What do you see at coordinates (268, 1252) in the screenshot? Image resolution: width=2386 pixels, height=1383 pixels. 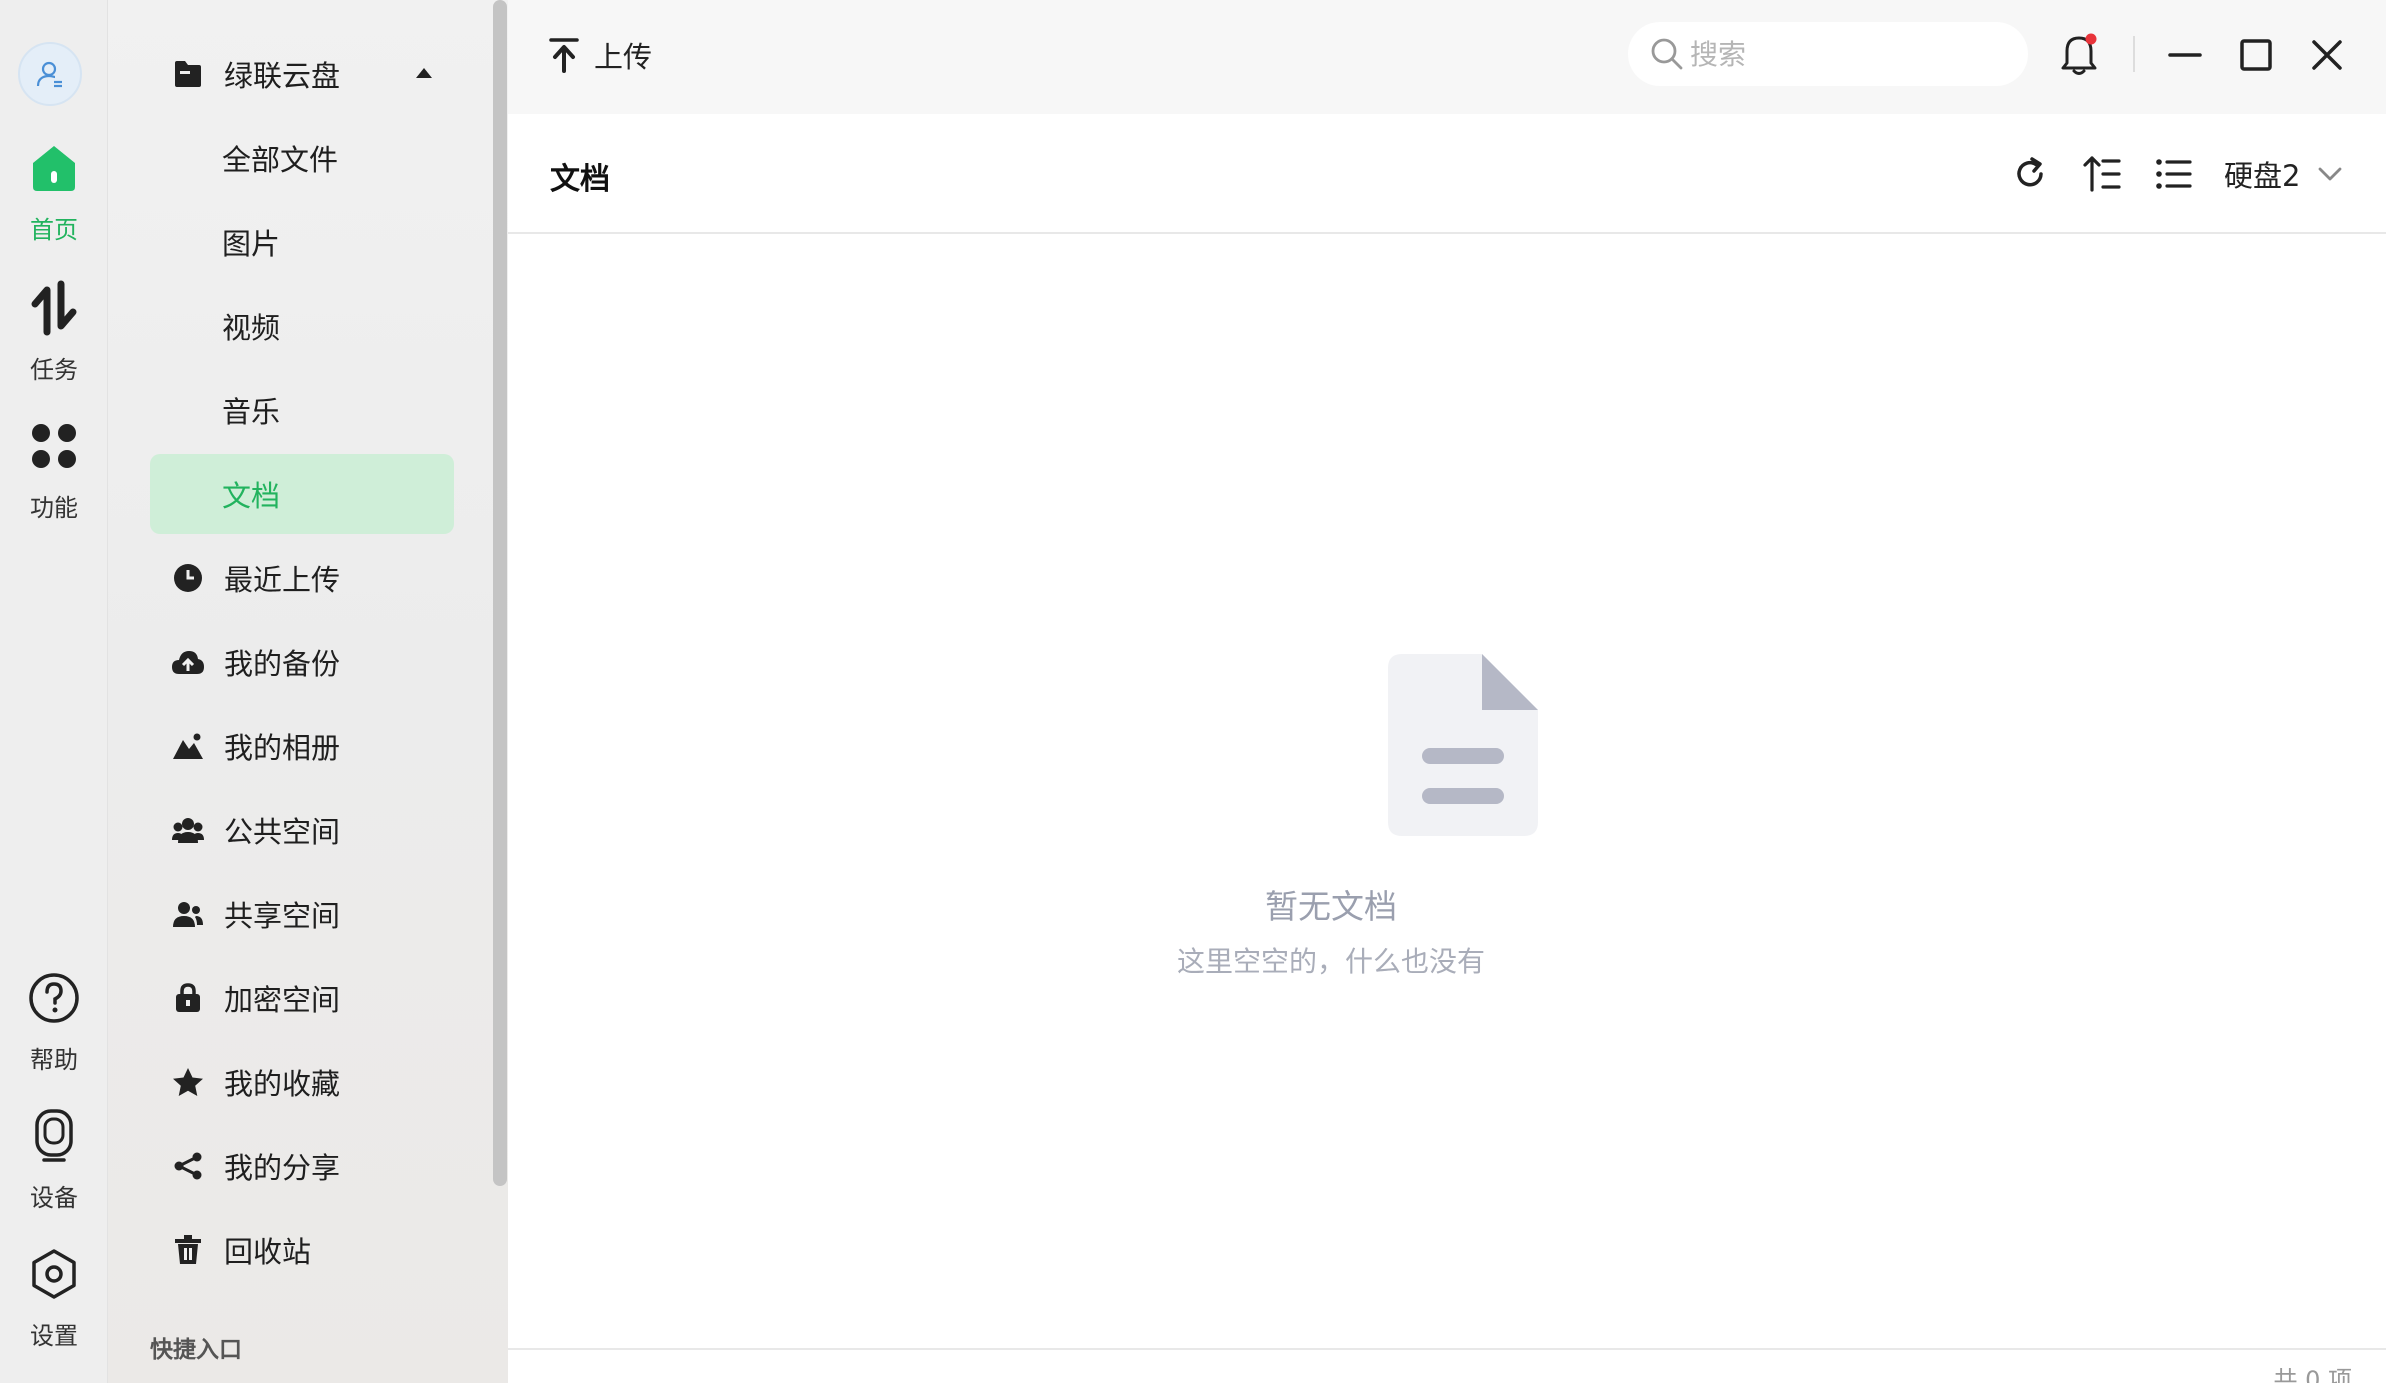 I see `nav-label-recycle-bin: 回收站` at bounding box center [268, 1252].